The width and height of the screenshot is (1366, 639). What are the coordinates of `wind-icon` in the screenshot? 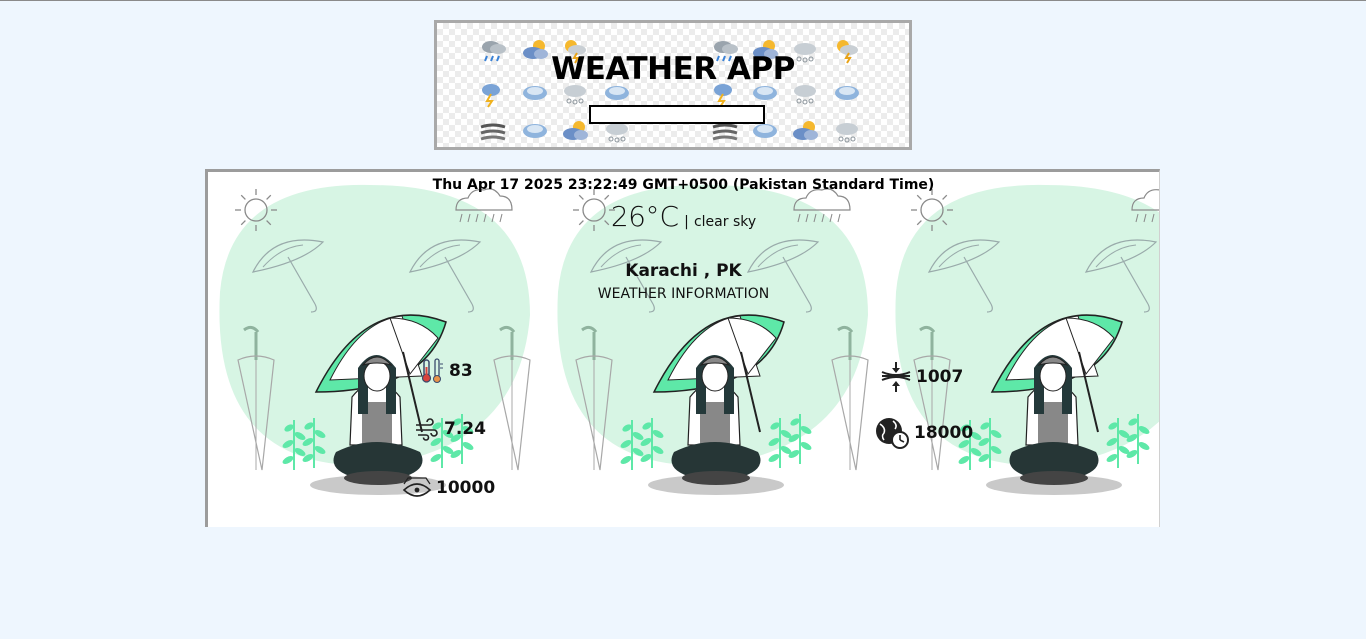 It's located at (427, 429).